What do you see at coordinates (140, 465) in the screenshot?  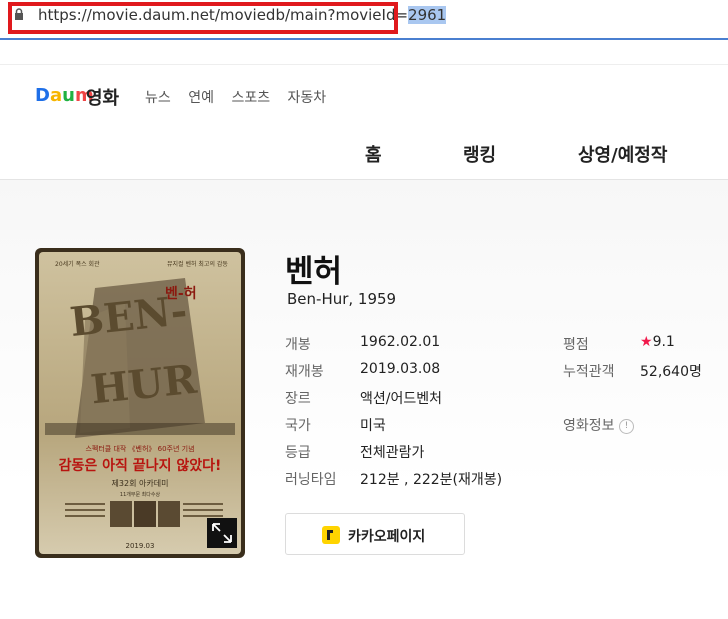 I see `poster-banner-2: 감동은 아직 끝나지 않았다!` at bounding box center [140, 465].